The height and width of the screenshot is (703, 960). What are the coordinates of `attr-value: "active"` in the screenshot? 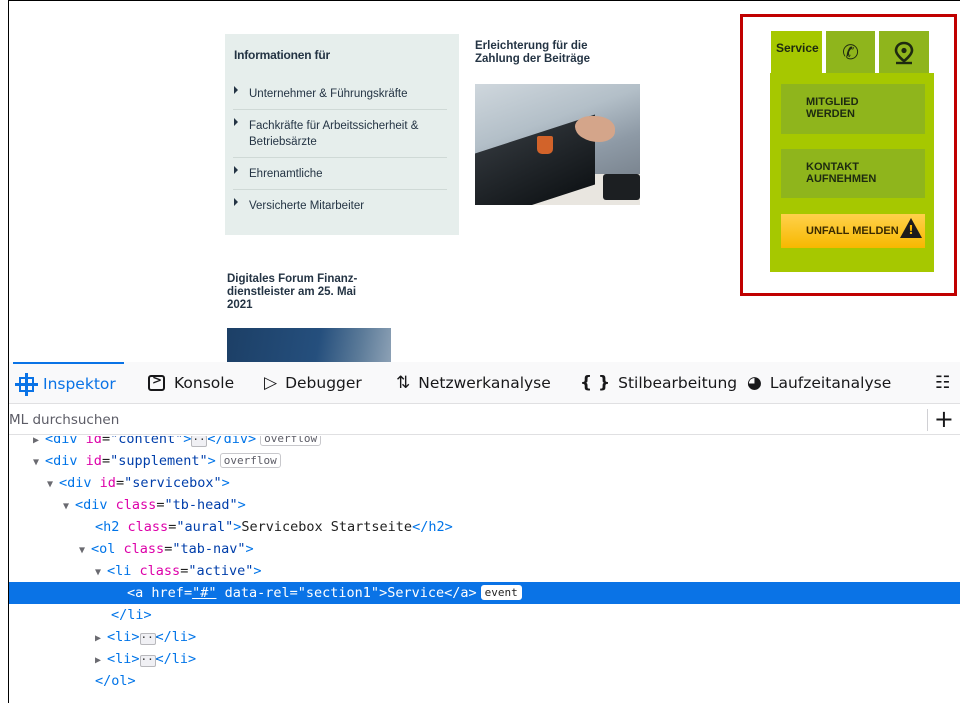 It's located at (221, 571).